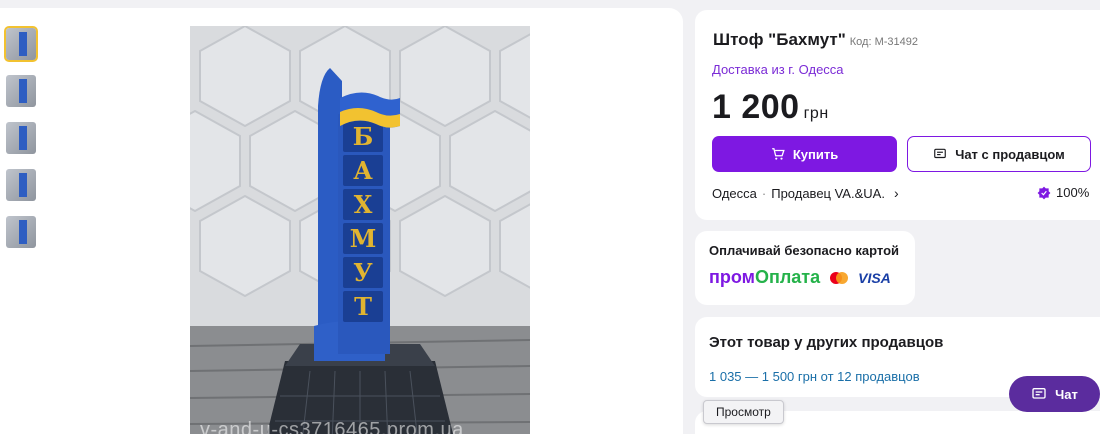 Image resolution: width=1100 pixels, height=434 pixels. What do you see at coordinates (816, 113) in the screenshot?
I see `currency: грн` at bounding box center [816, 113].